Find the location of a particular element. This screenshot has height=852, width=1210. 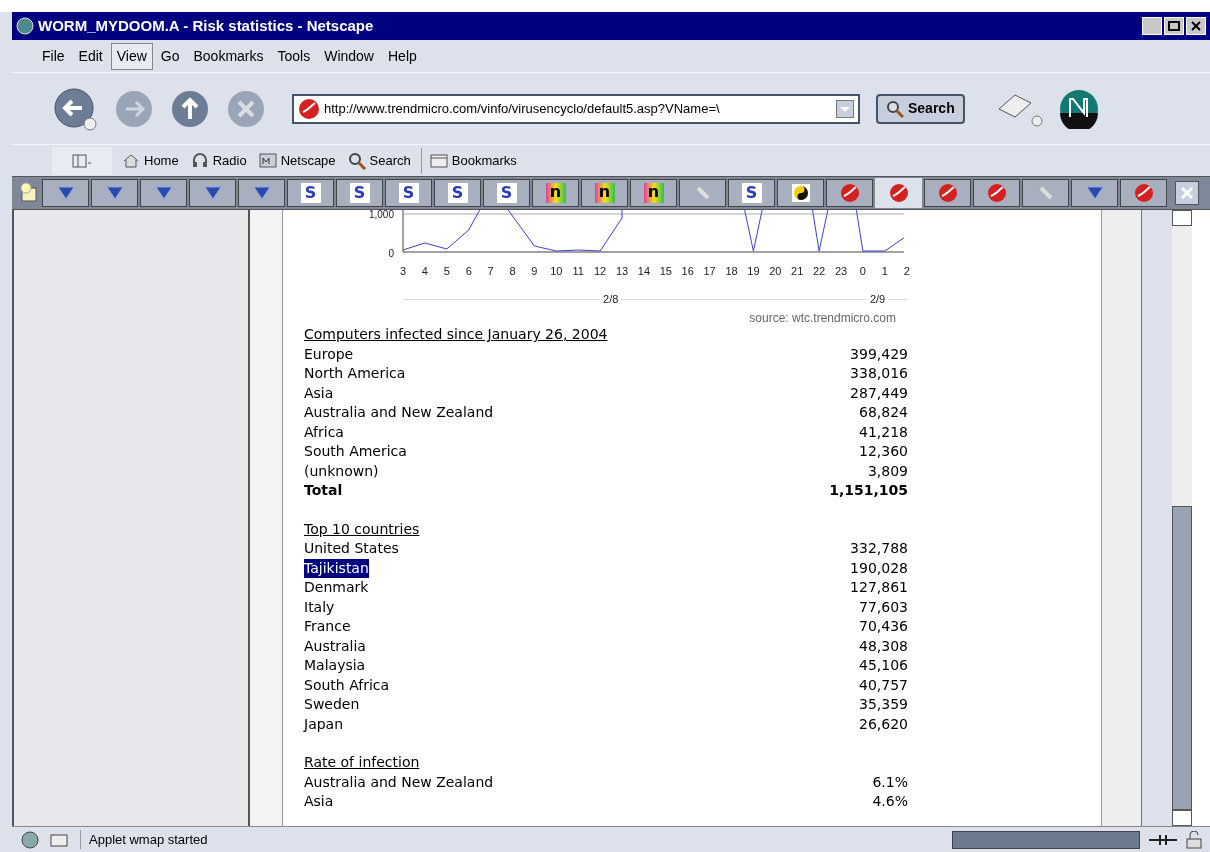

axis-label: 17 is located at coordinates (709, 271).